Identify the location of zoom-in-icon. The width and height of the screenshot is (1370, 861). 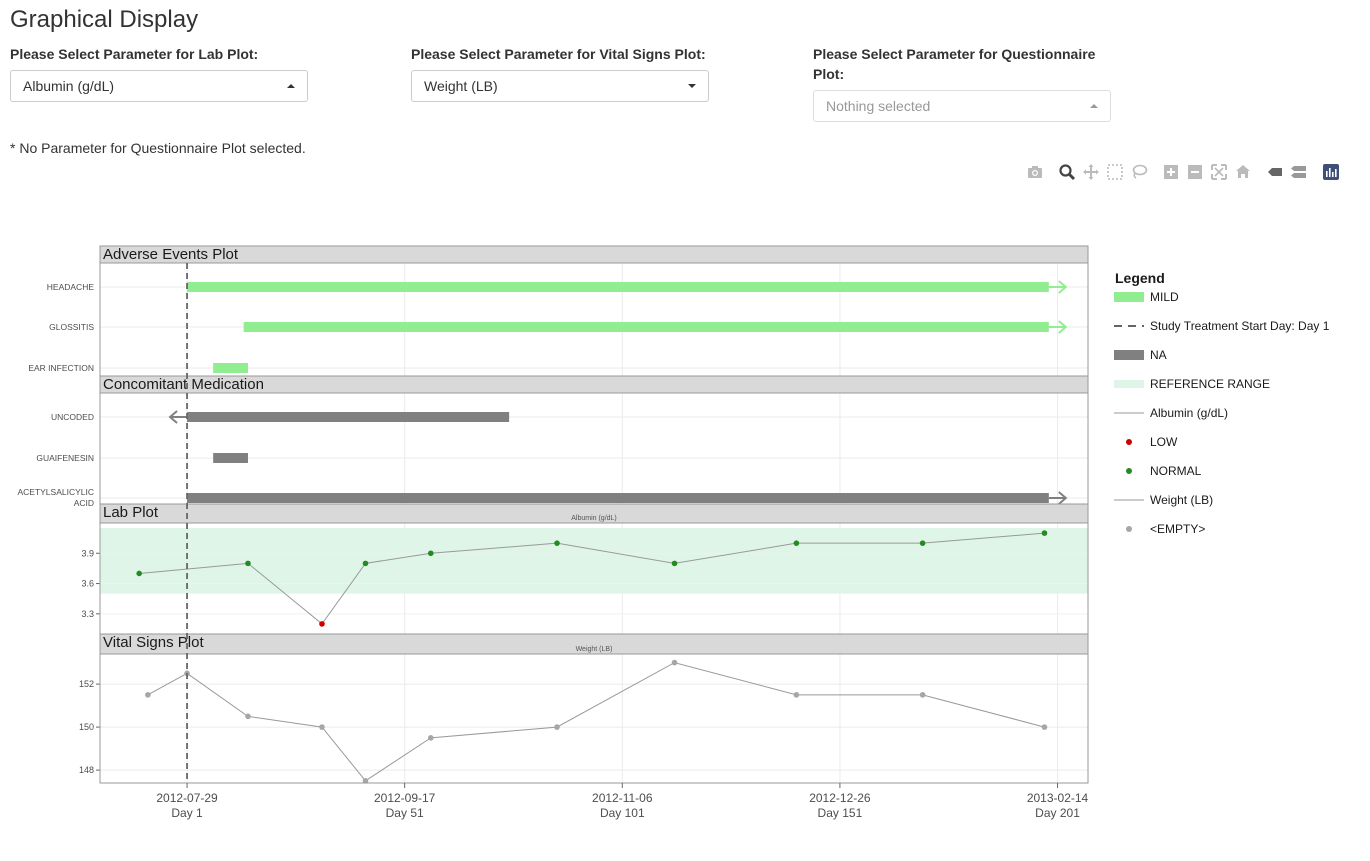
(1171, 172).